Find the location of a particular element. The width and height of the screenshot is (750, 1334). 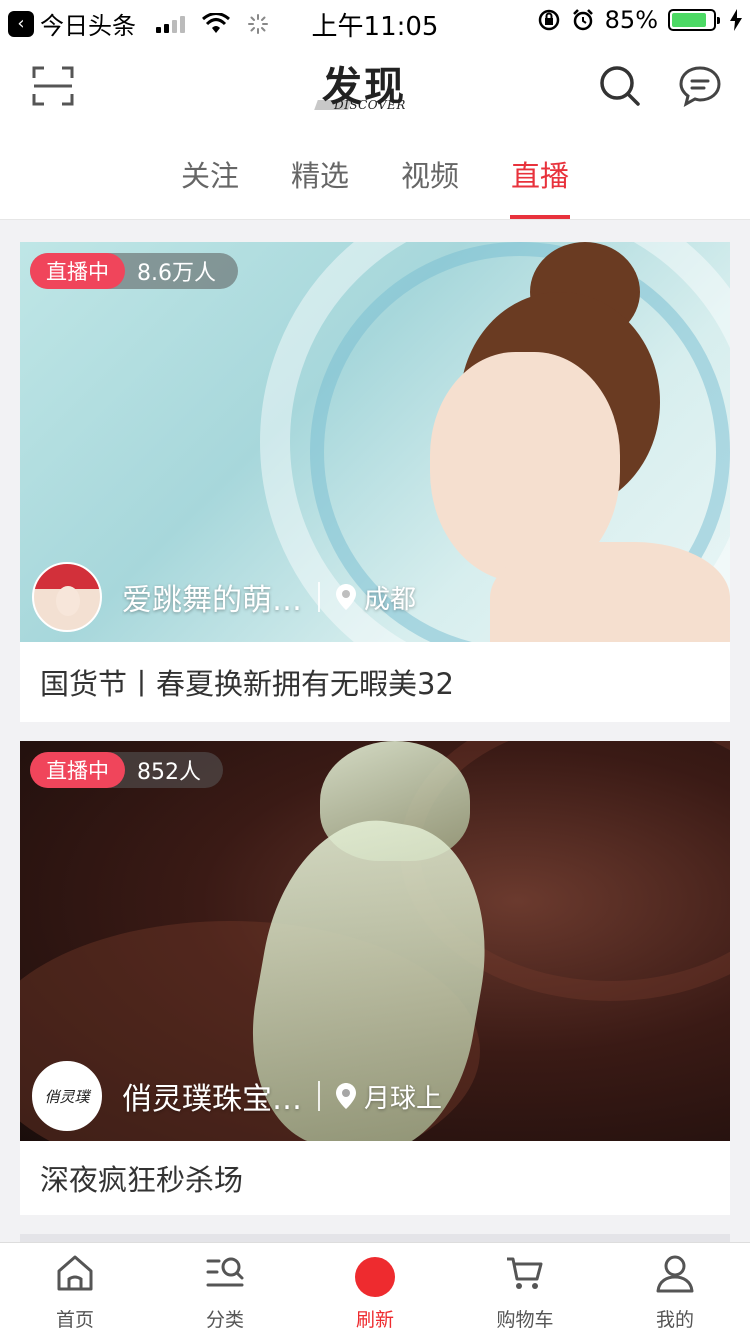

app-header: 发现 DISCOVER is located at coordinates (375, 87).